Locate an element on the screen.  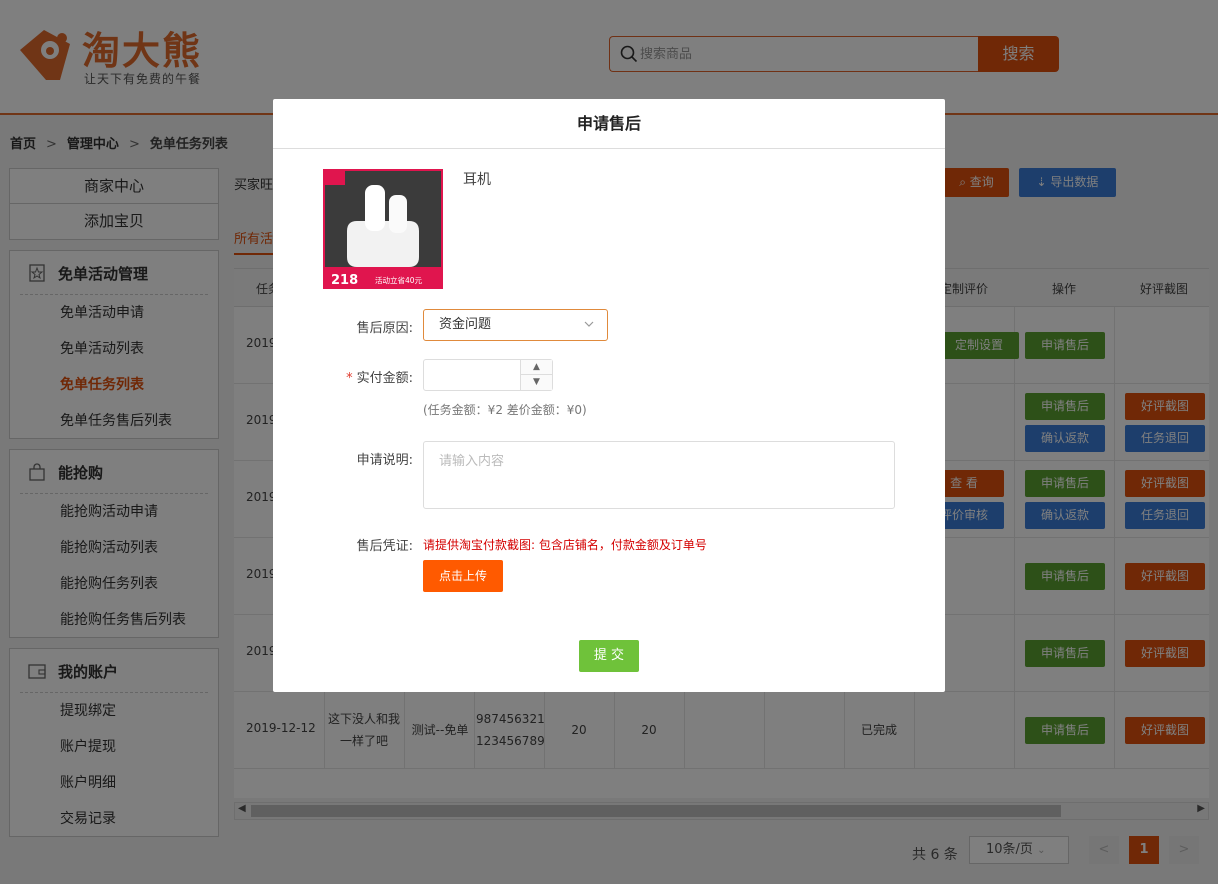
upload-button: 点击上传 is located at coordinates (463, 576).